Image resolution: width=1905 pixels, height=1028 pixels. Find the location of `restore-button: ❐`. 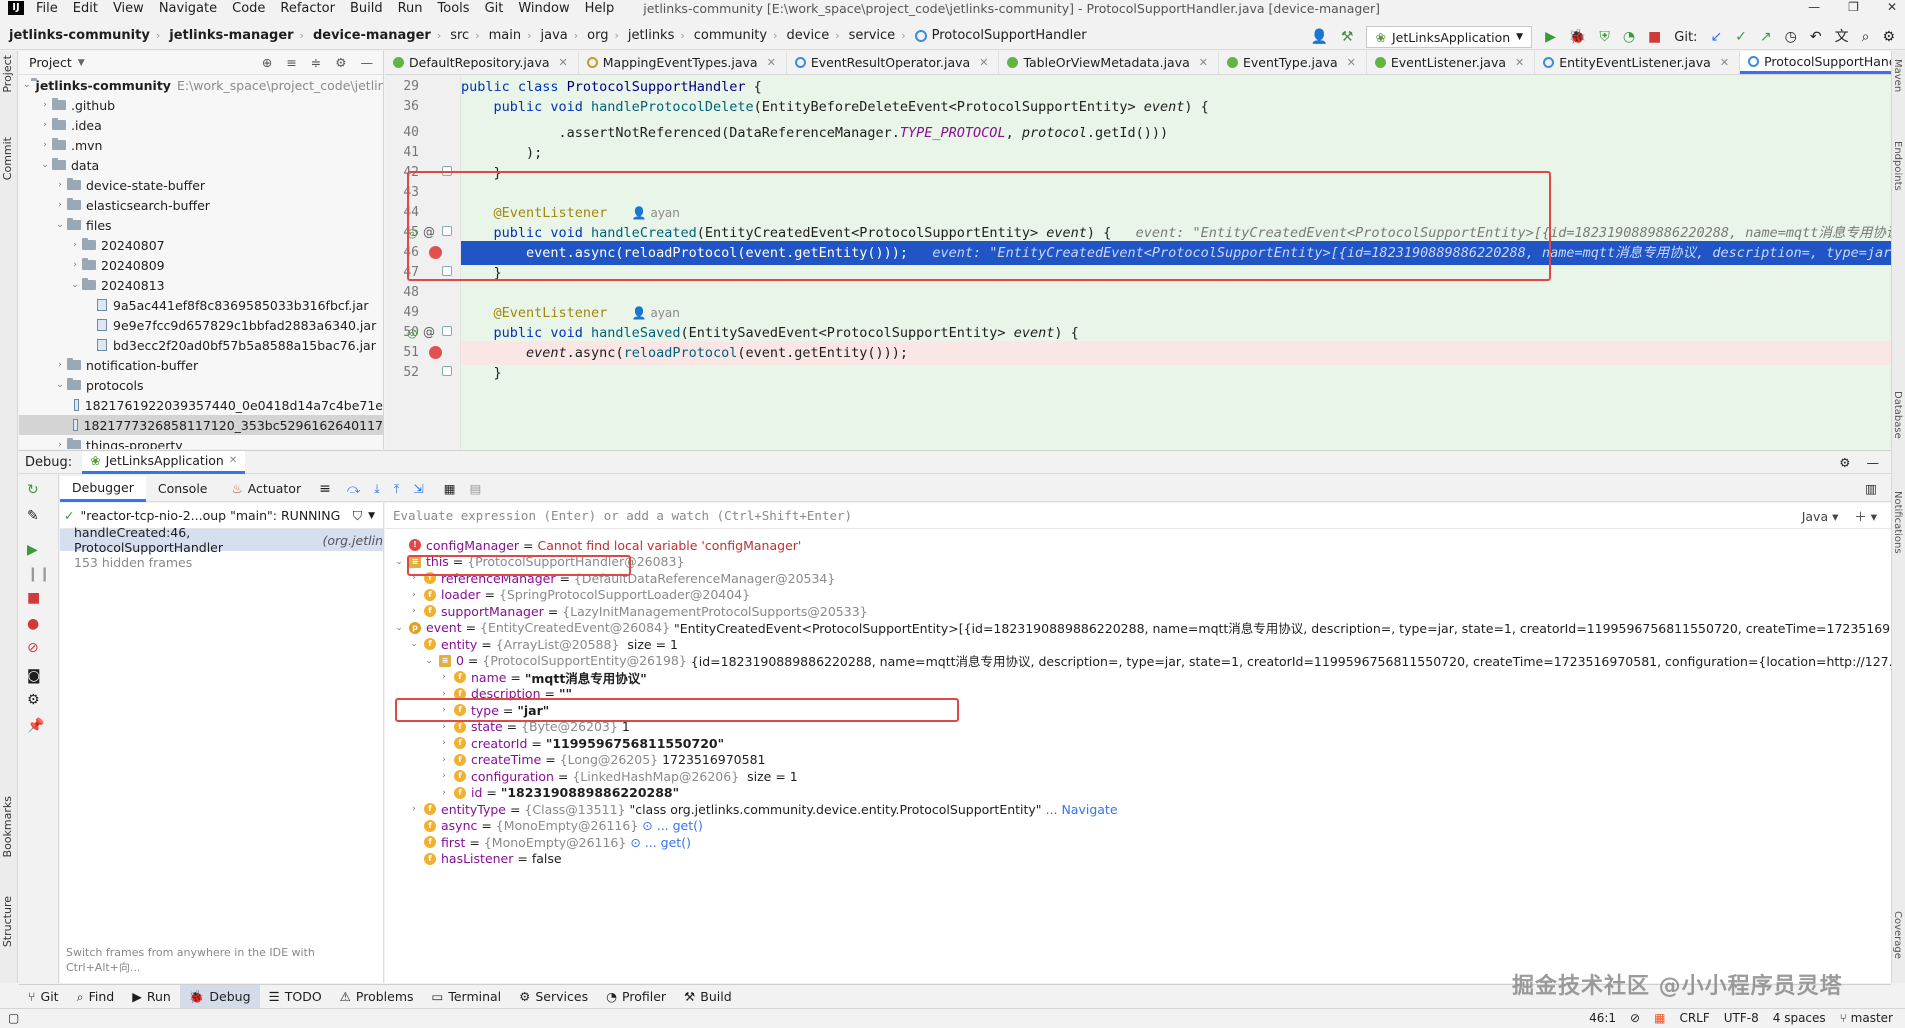

restore-button: ❐ is located at coordinates (1853, 7).